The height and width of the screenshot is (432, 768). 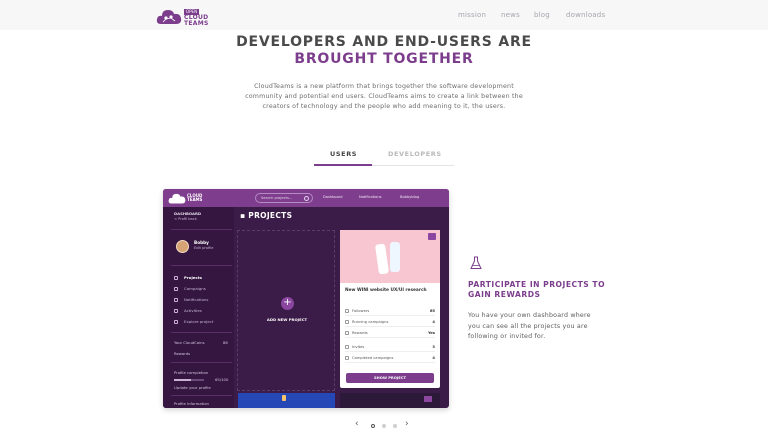 What do you see at coordinates (204, 248) in the screenshot?
I see `mockup-edit-profile: Edit profile` at bounding box center [204, 248].